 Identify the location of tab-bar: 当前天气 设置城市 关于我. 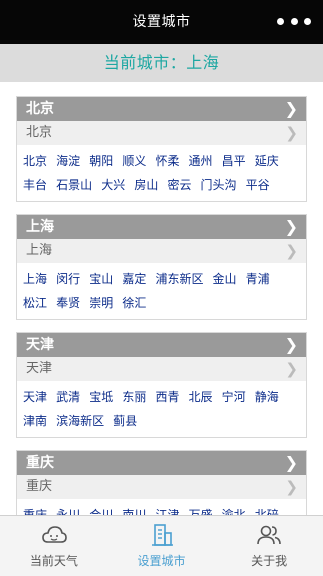
(161, 545).